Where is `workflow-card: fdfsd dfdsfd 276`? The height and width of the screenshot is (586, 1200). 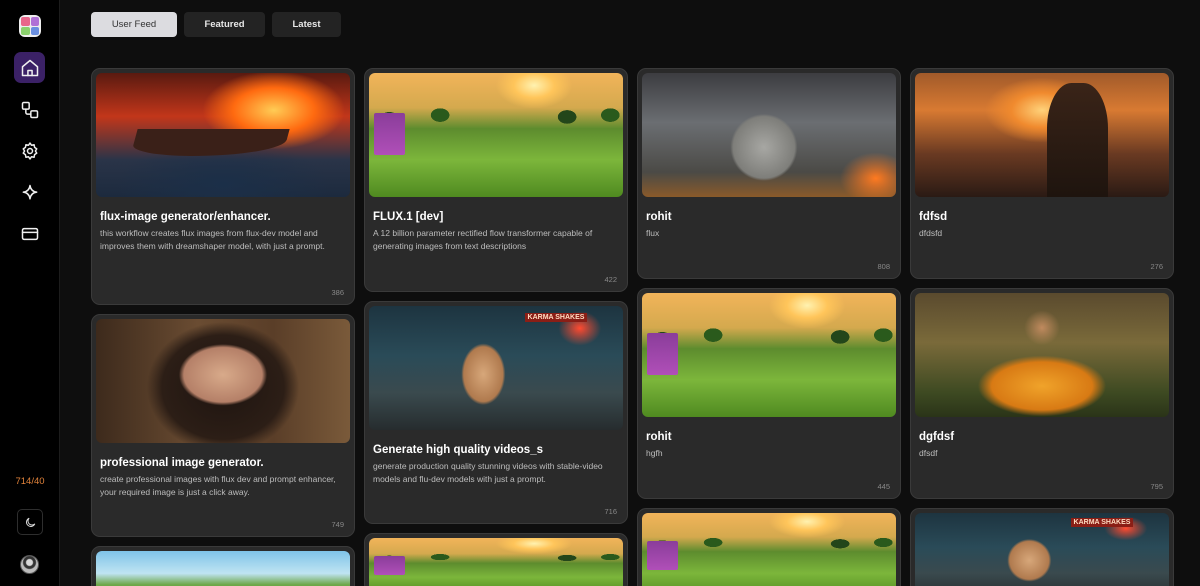
workflow-card: fdfsd dfdsfd 276 is located at coordinates (1042, 173).